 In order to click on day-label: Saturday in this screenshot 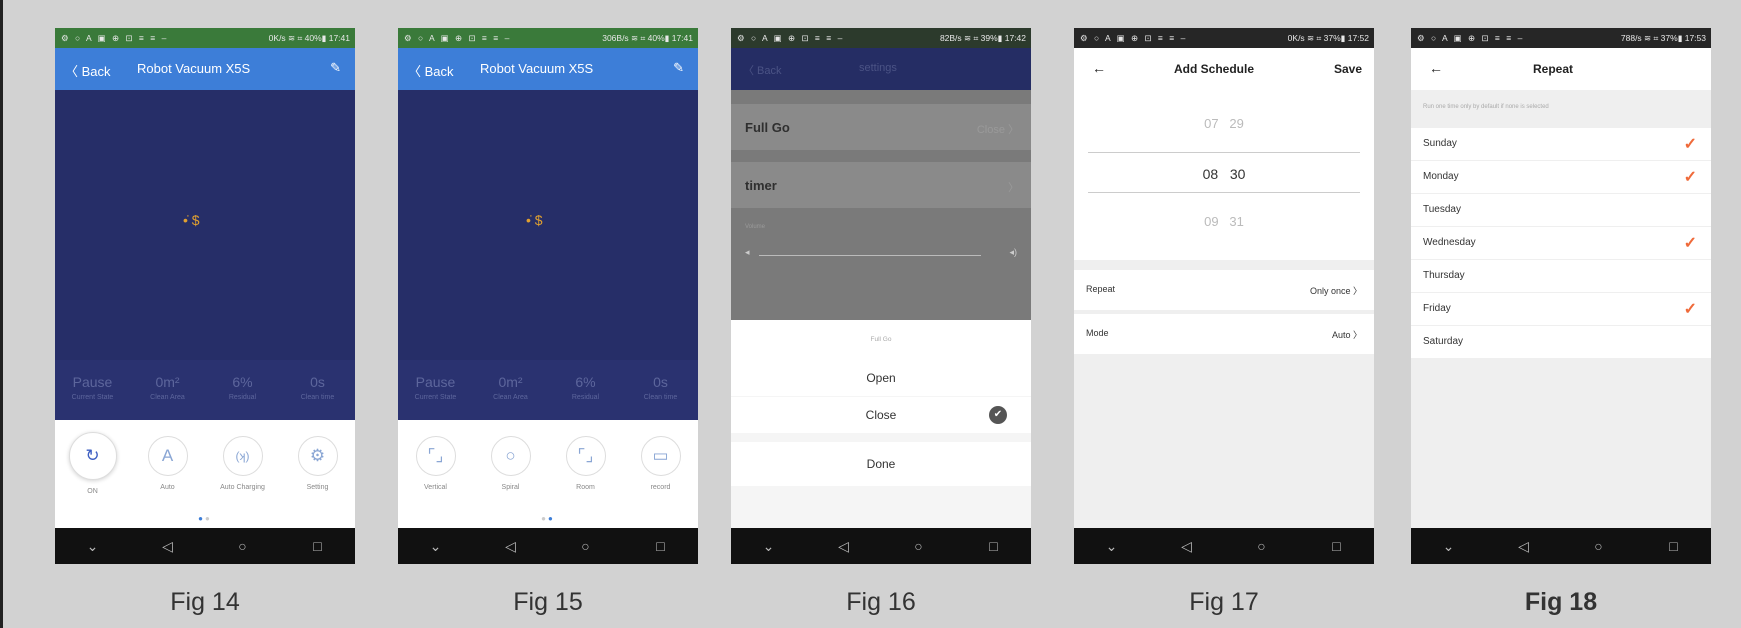, I will do `click(1443, 341)`.